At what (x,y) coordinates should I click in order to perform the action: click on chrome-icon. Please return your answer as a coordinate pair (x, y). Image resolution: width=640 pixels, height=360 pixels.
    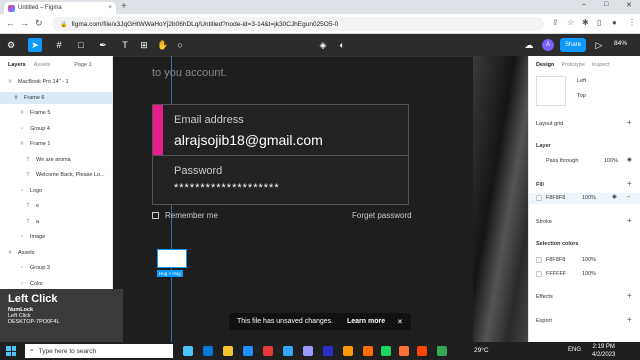
    Looking at the image, I should click on (442, 351).